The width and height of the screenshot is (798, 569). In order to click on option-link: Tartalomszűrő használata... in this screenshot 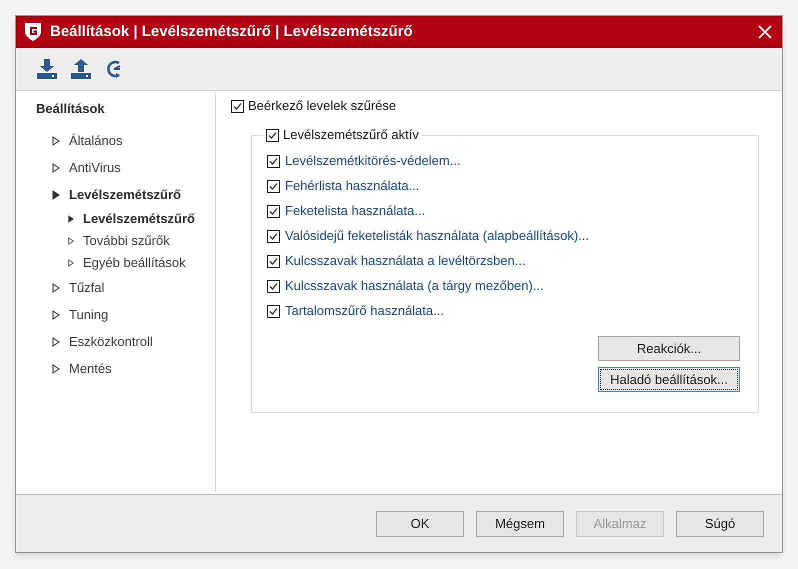, I will do `click(364, 311)`.